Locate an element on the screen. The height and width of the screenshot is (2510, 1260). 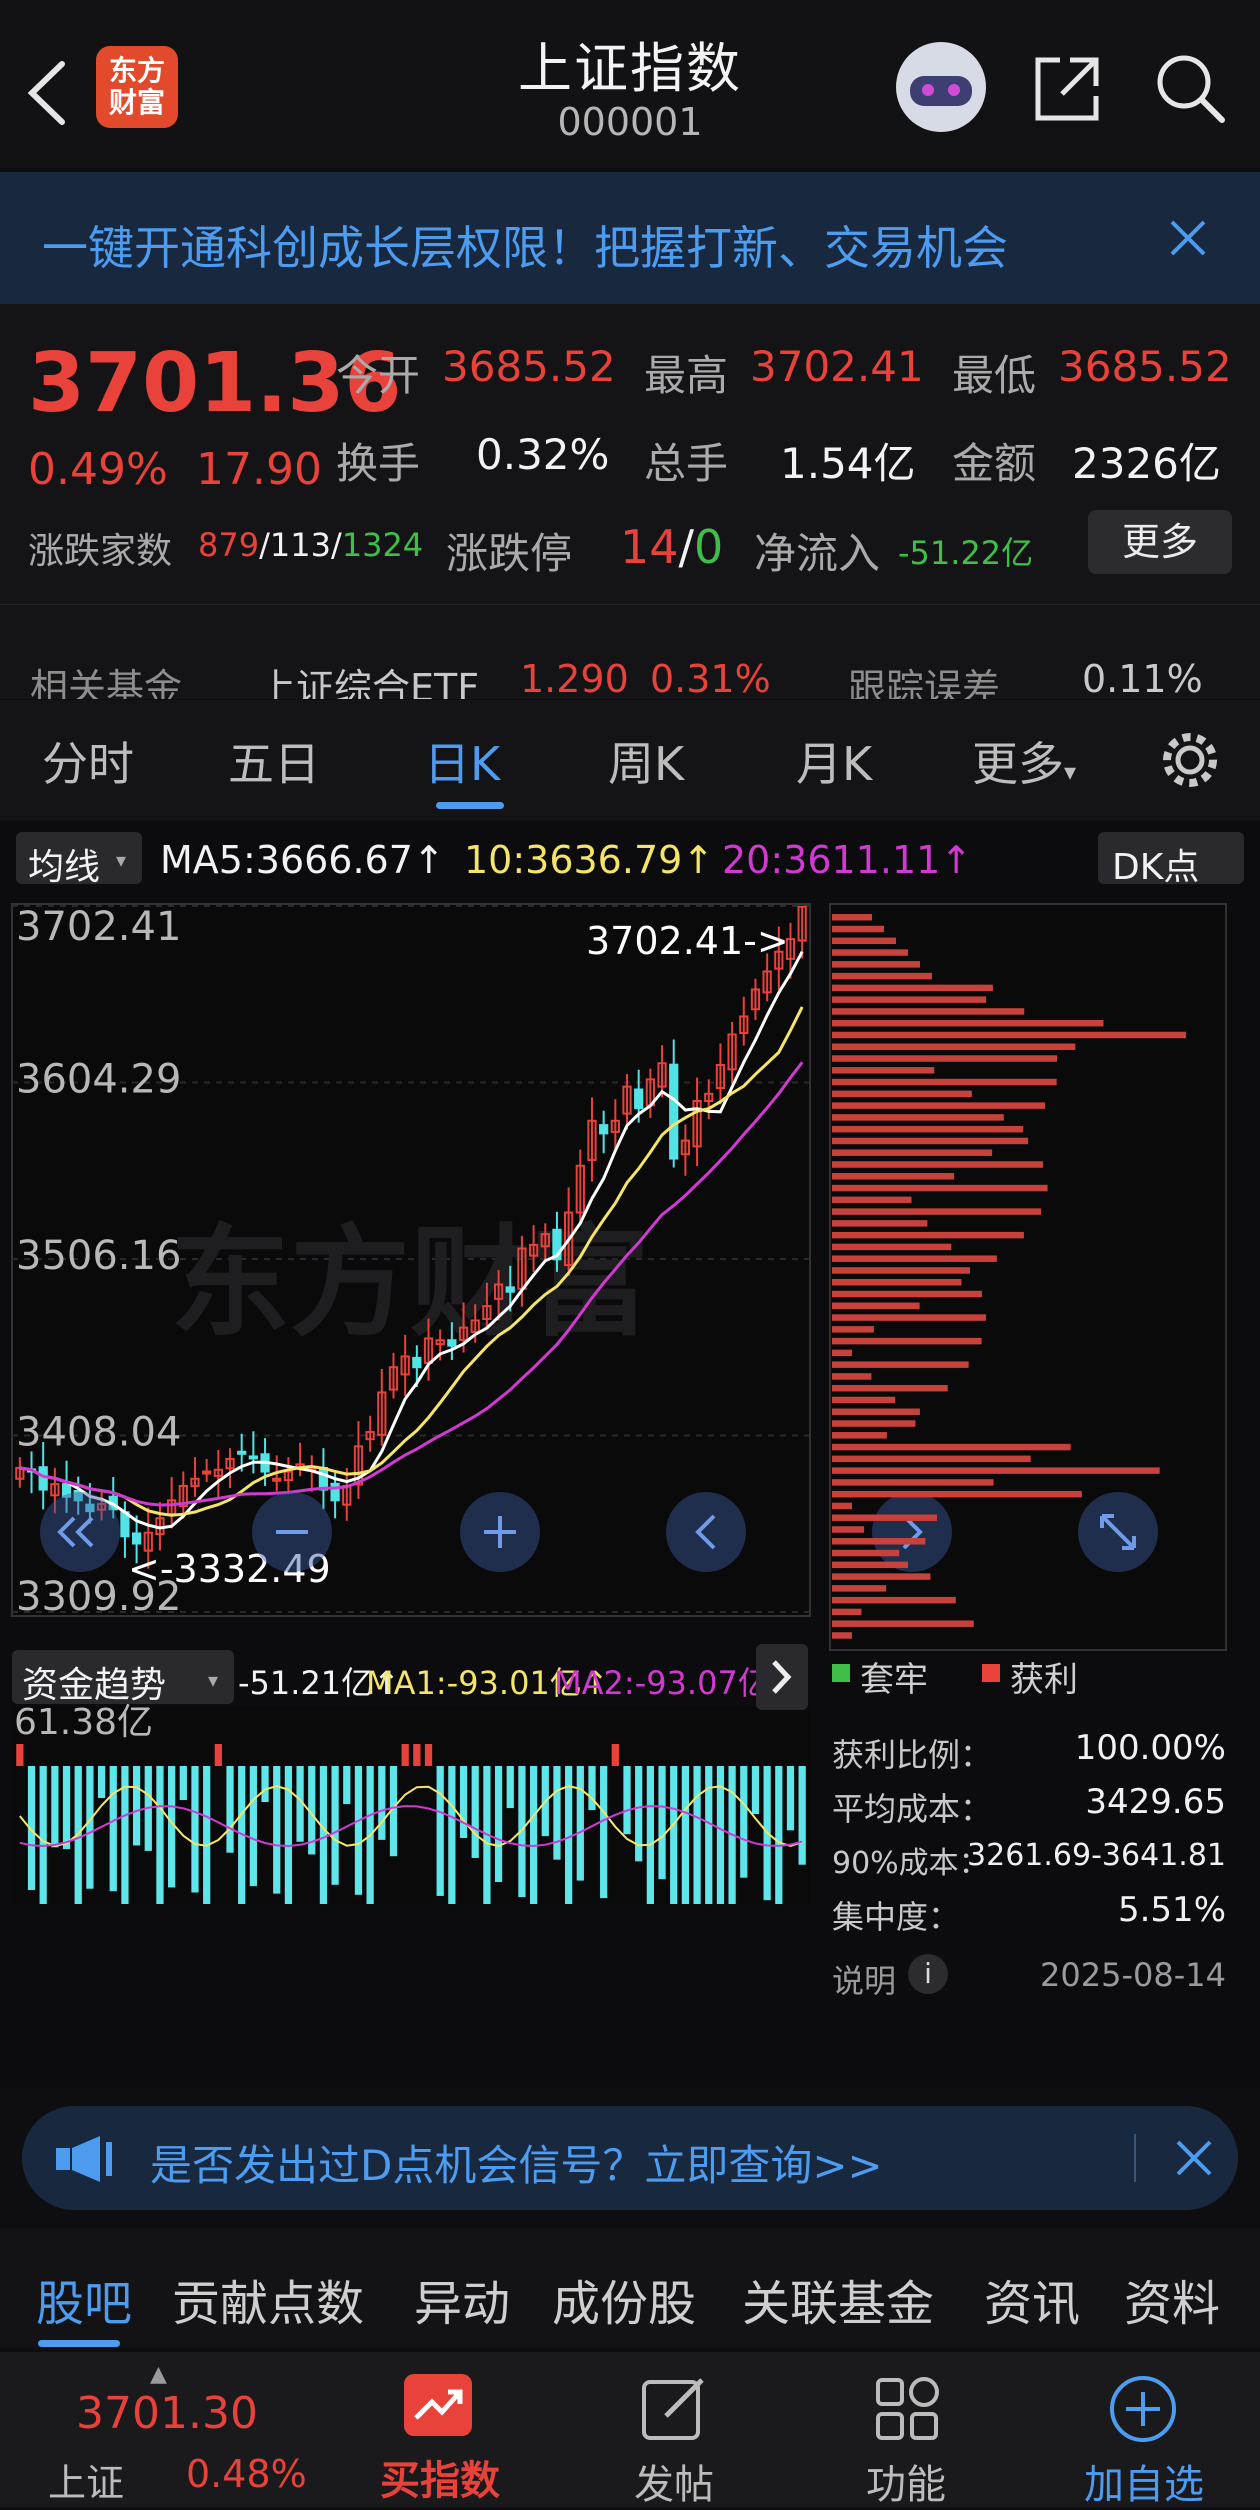
tab-monthly-k: 月K is located at coordinates (834, 761).